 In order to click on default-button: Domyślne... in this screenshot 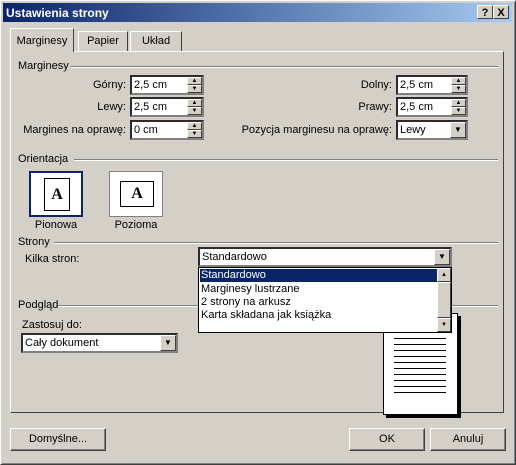, I will do `click(58, 439)`.